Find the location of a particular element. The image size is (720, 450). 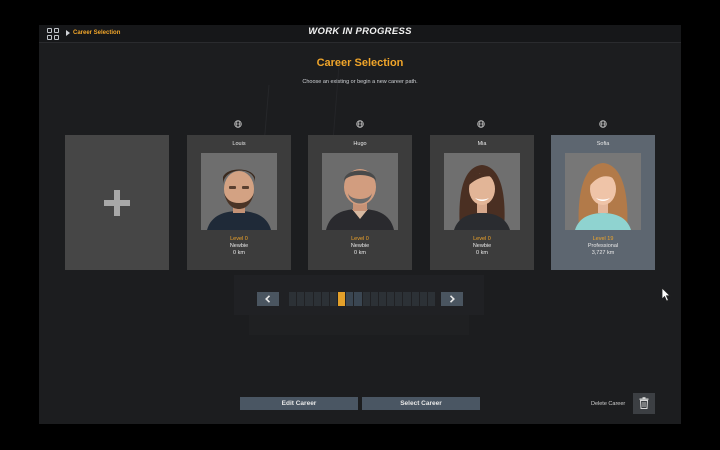

career-rank: Professional is located at coordinates (603, 246).